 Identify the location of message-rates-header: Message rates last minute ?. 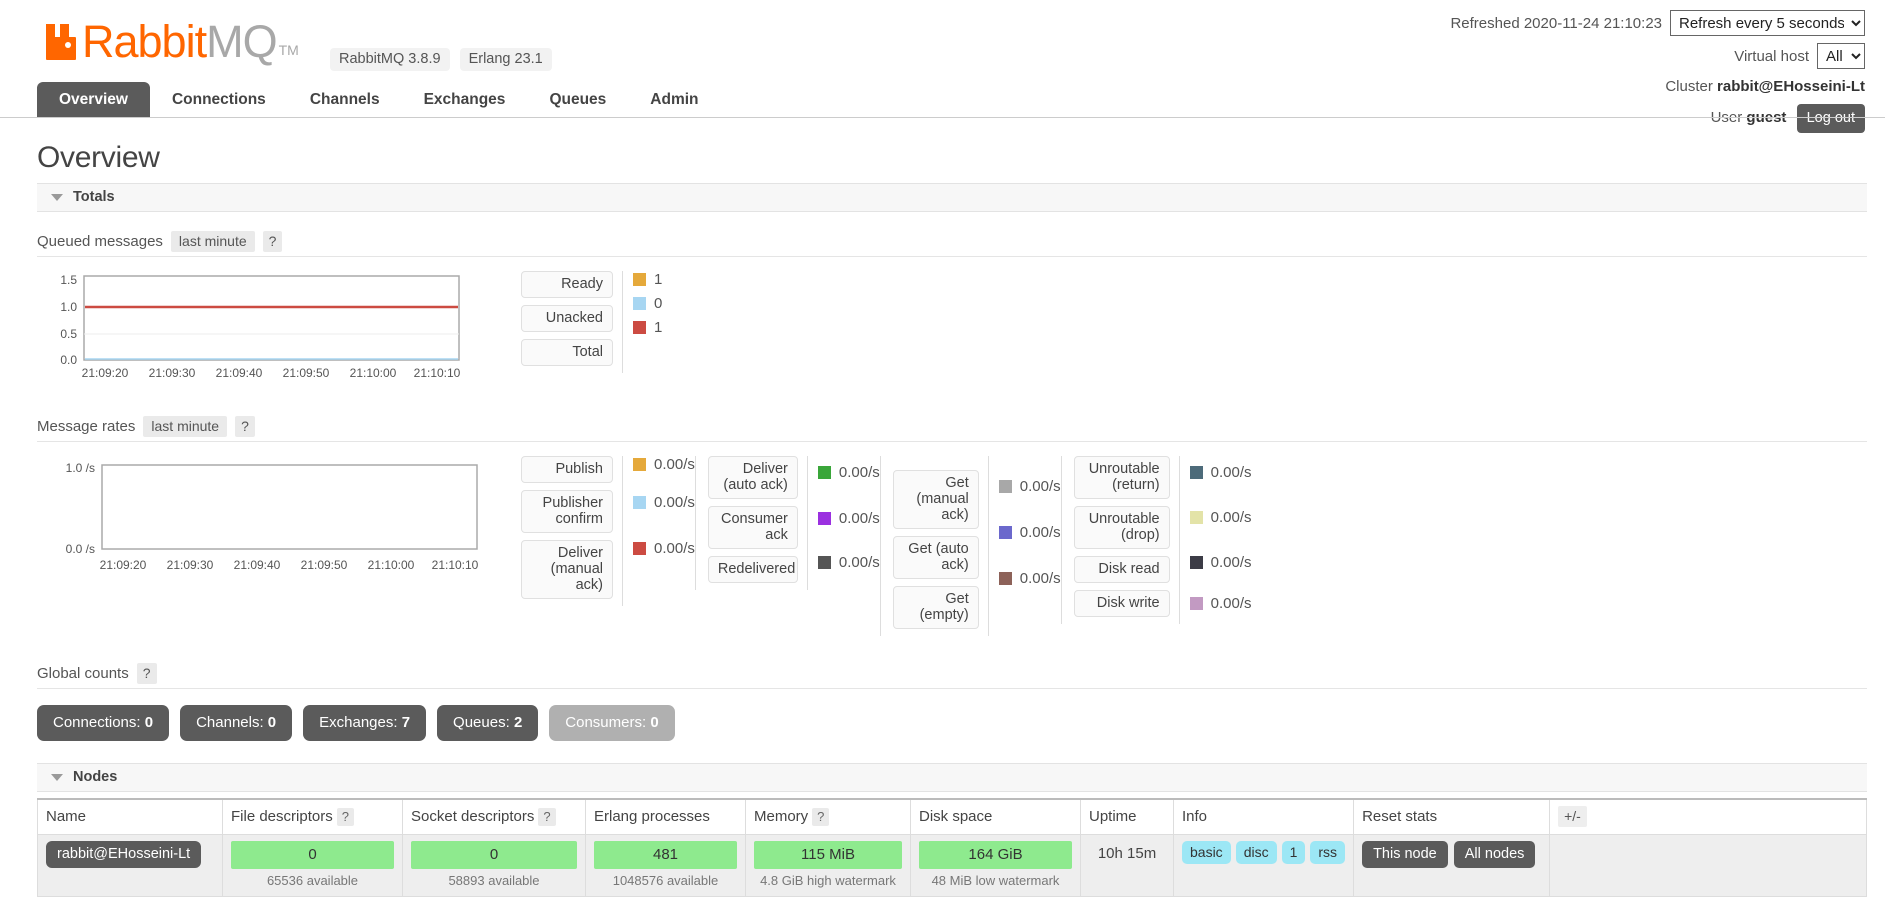
(952, 426).